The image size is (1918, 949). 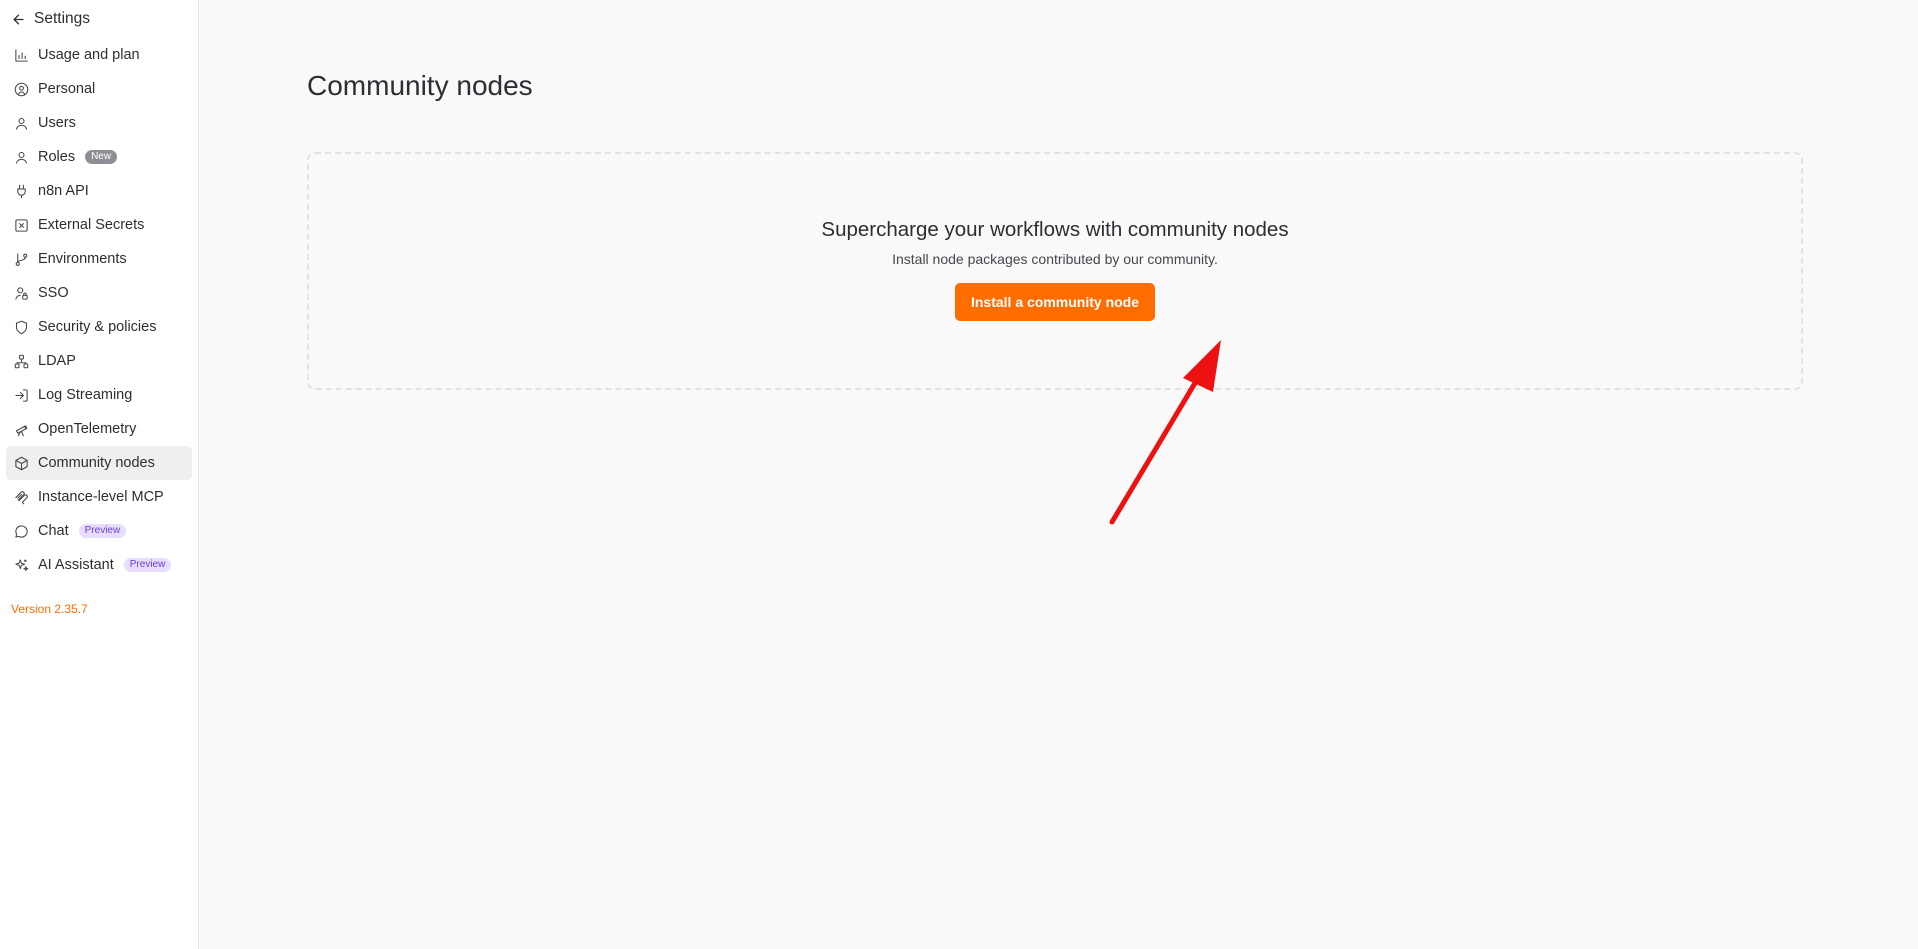 I want to click on sidebar-item-label: LDAP, so click(x=57, y=361).